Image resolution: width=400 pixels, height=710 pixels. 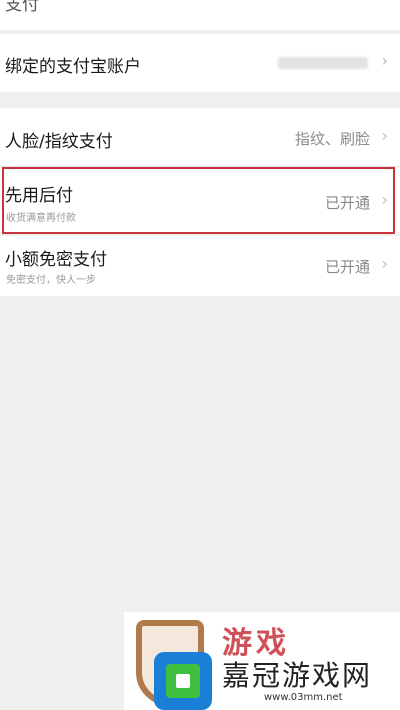 What do you see at coordinates (303, 697) in the screenshot?
I see `watermark-url: www.03mm.net` at bounding box center [303, 697].